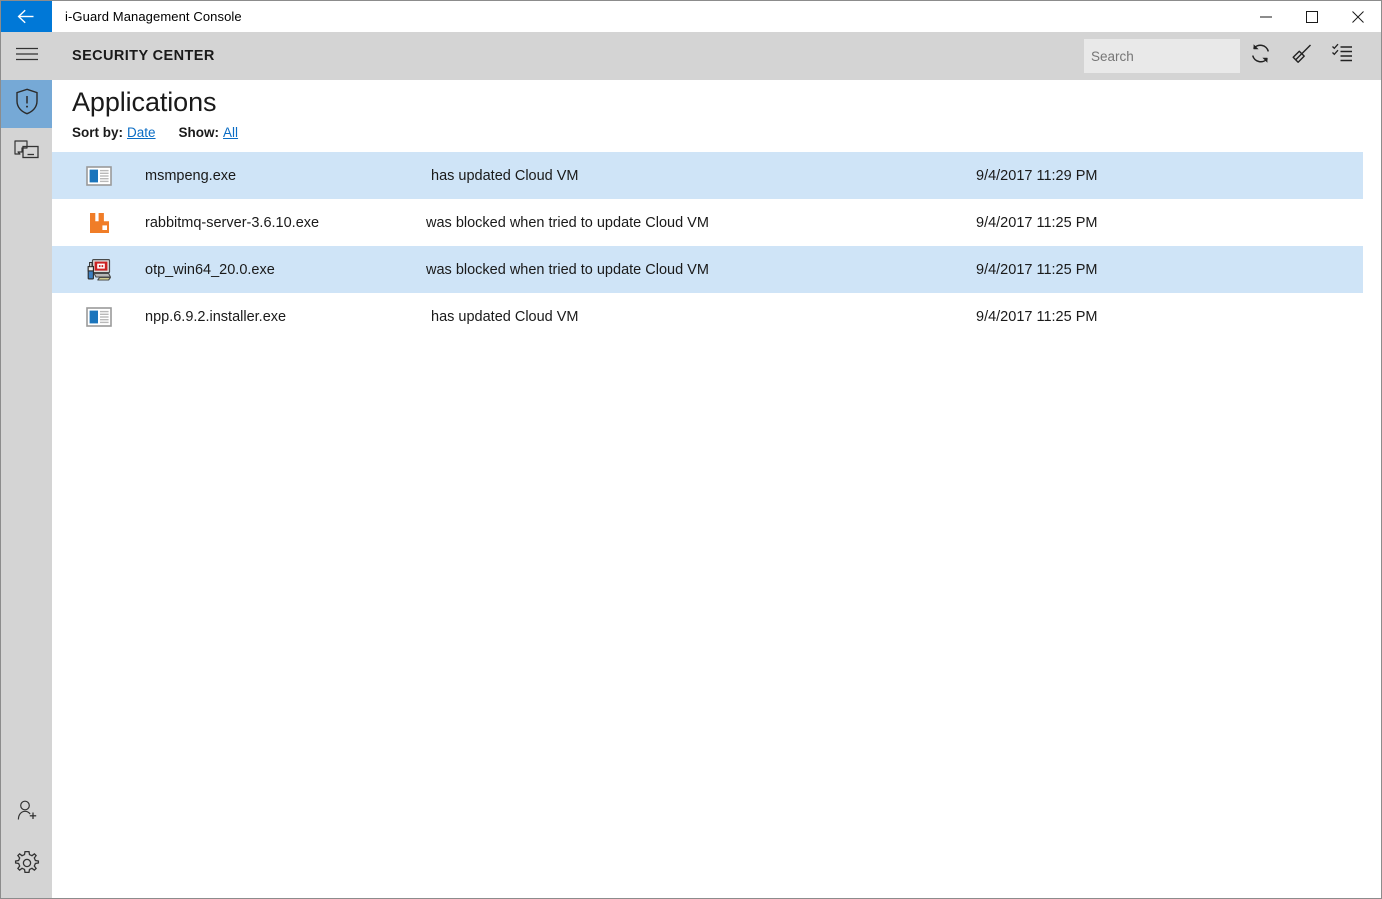  I want to click on refresh-icon, so click(1260, 56).